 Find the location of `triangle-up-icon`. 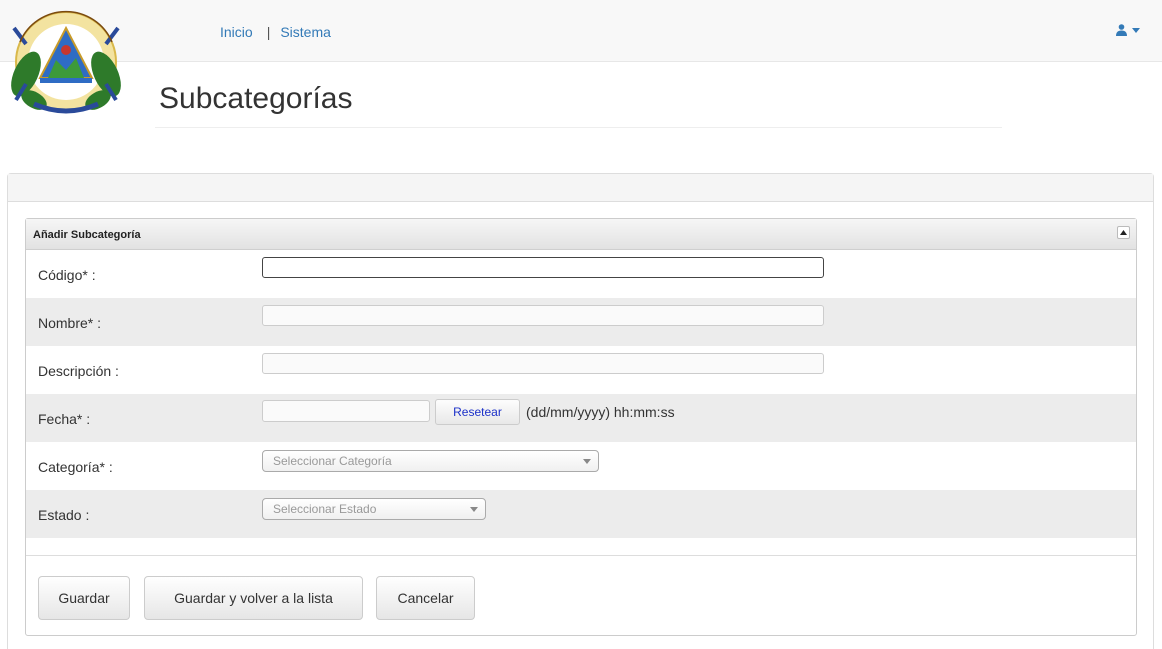

triangle-up-icon is located at coordinates (1123, 232).